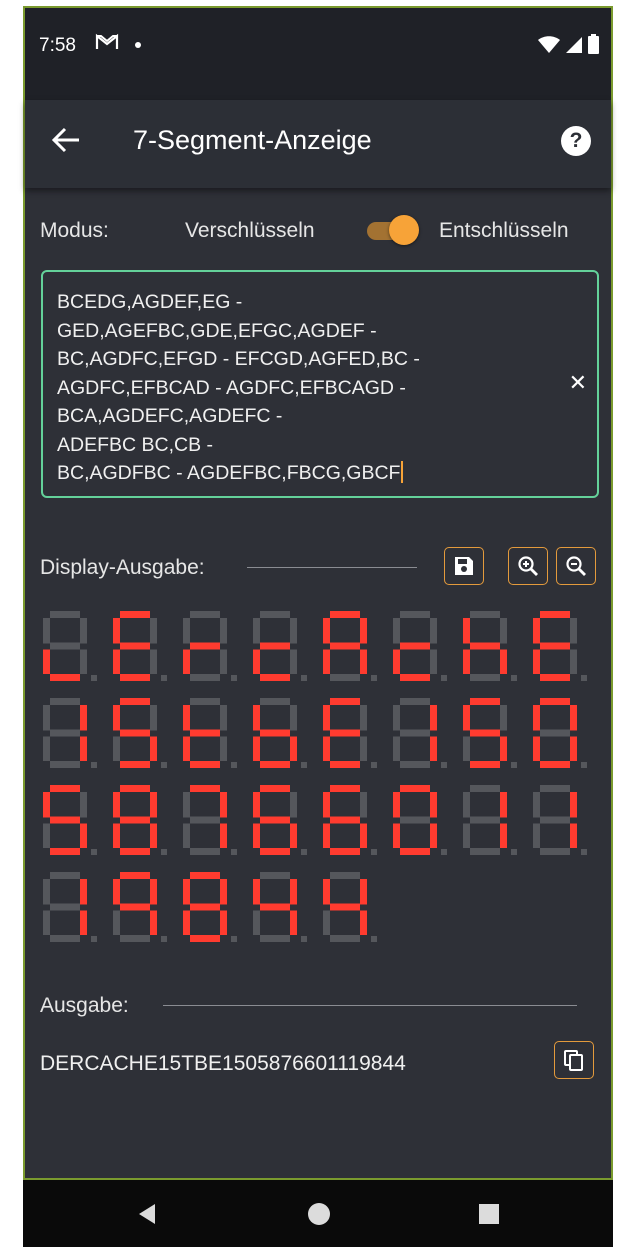 The width and height of the screenshot is (621, 1247). What do you see at coordinates (250, 231) in the screenshot?
I see `mode-option-encrypt: Verschlüsseln` at bounding box center [250, 231].